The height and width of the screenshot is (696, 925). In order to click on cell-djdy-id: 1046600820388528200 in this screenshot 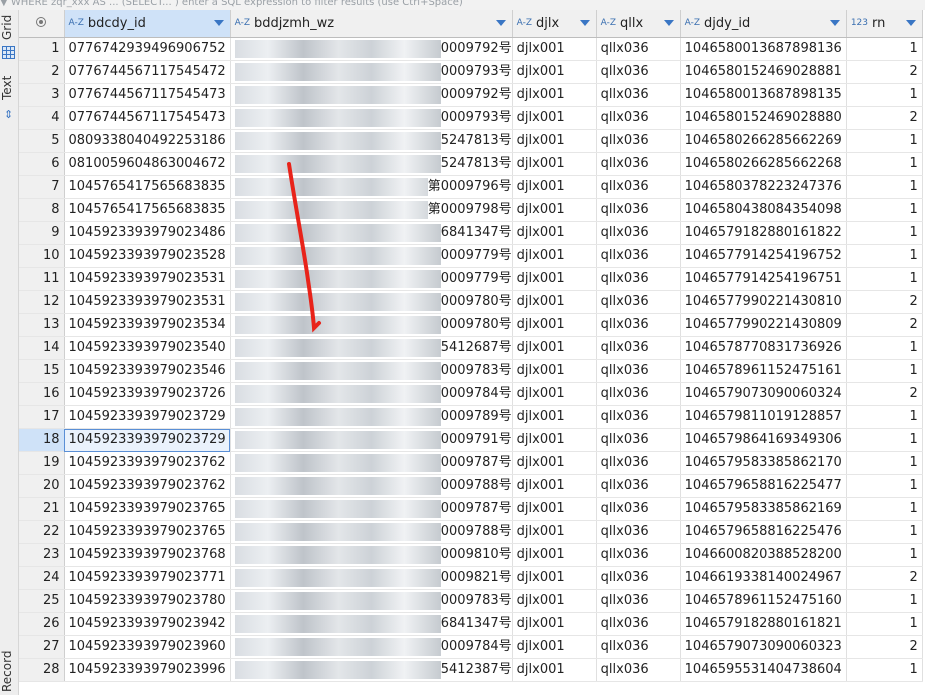, I will do `click(763, 555)`.